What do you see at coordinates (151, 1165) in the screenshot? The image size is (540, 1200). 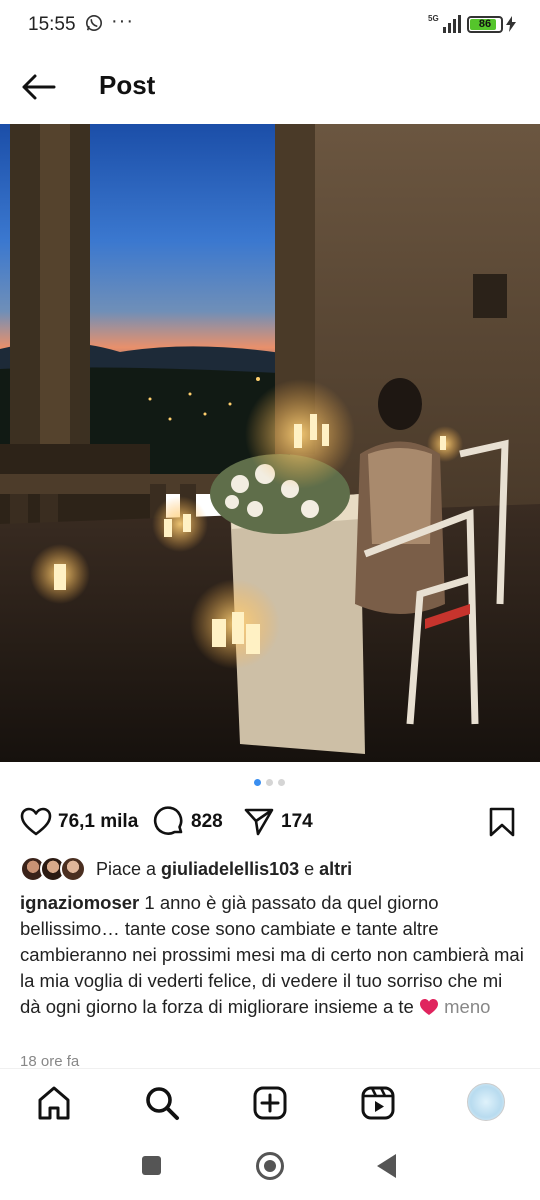 I see `recent-apps-icon` at bounding box center [151, 1165].